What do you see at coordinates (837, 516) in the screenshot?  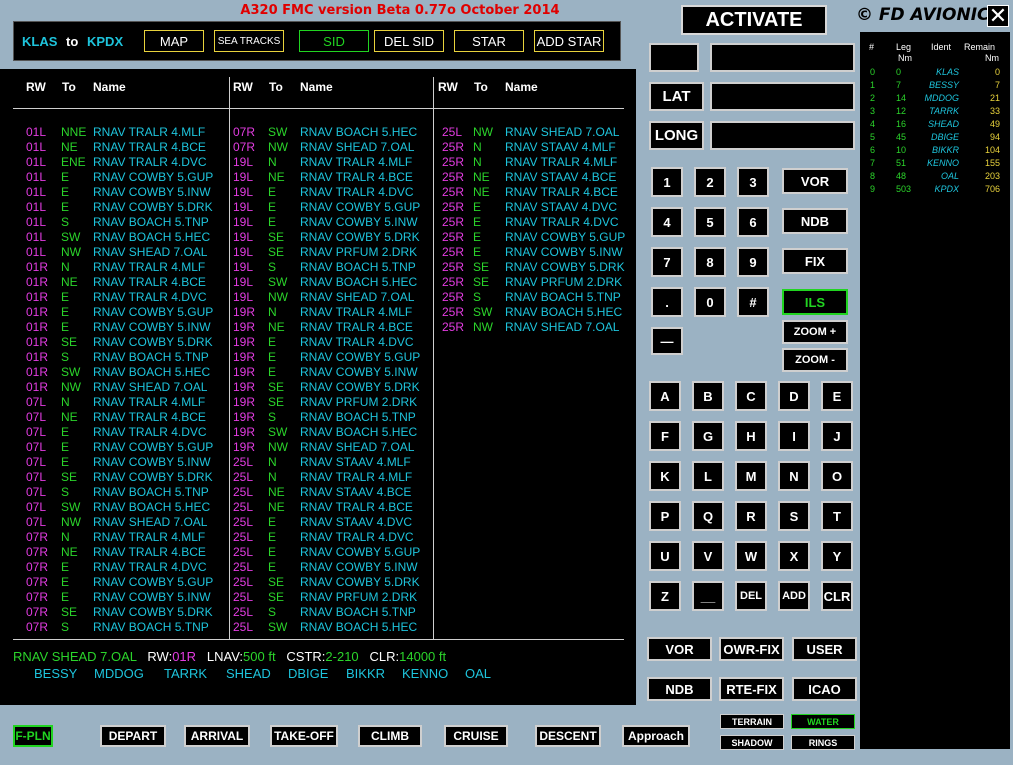 I see `key-t: T` at bounding box center [837, 516].